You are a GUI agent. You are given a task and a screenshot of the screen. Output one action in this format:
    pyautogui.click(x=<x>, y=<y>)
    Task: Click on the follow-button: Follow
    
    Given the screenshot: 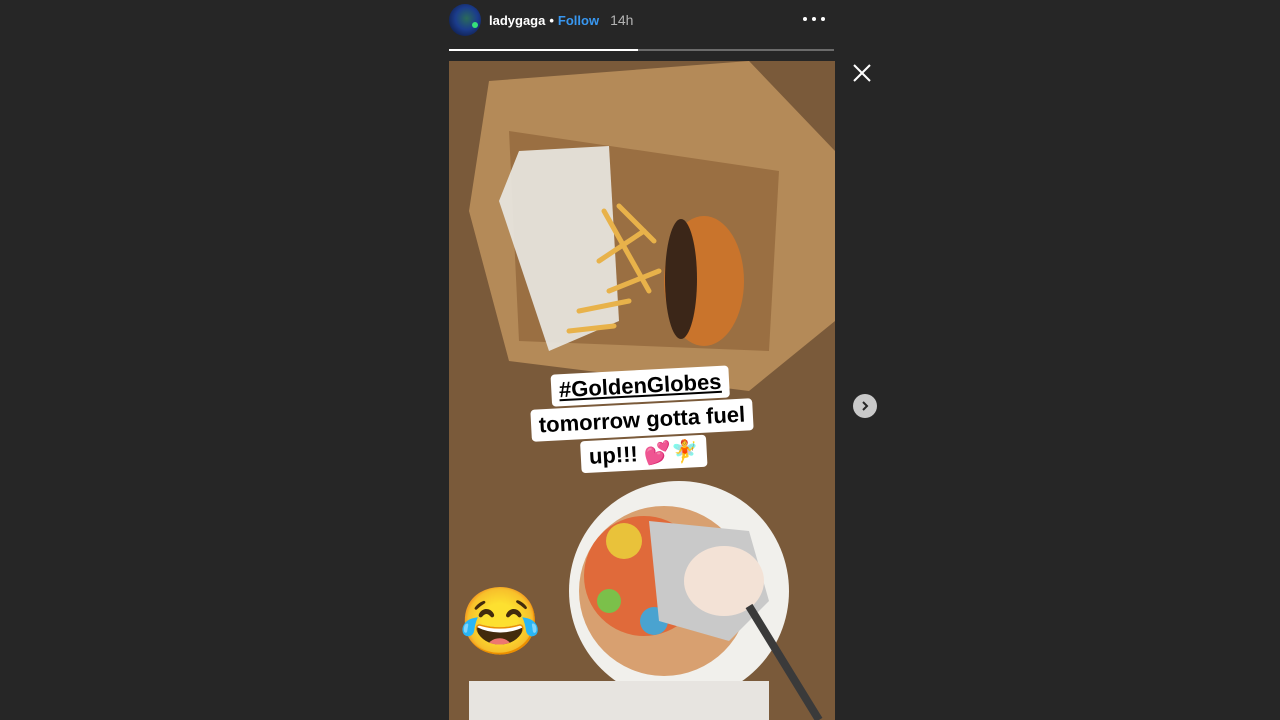 What is the action you would take?
    pyautogui.click(x=578, y=20)
    